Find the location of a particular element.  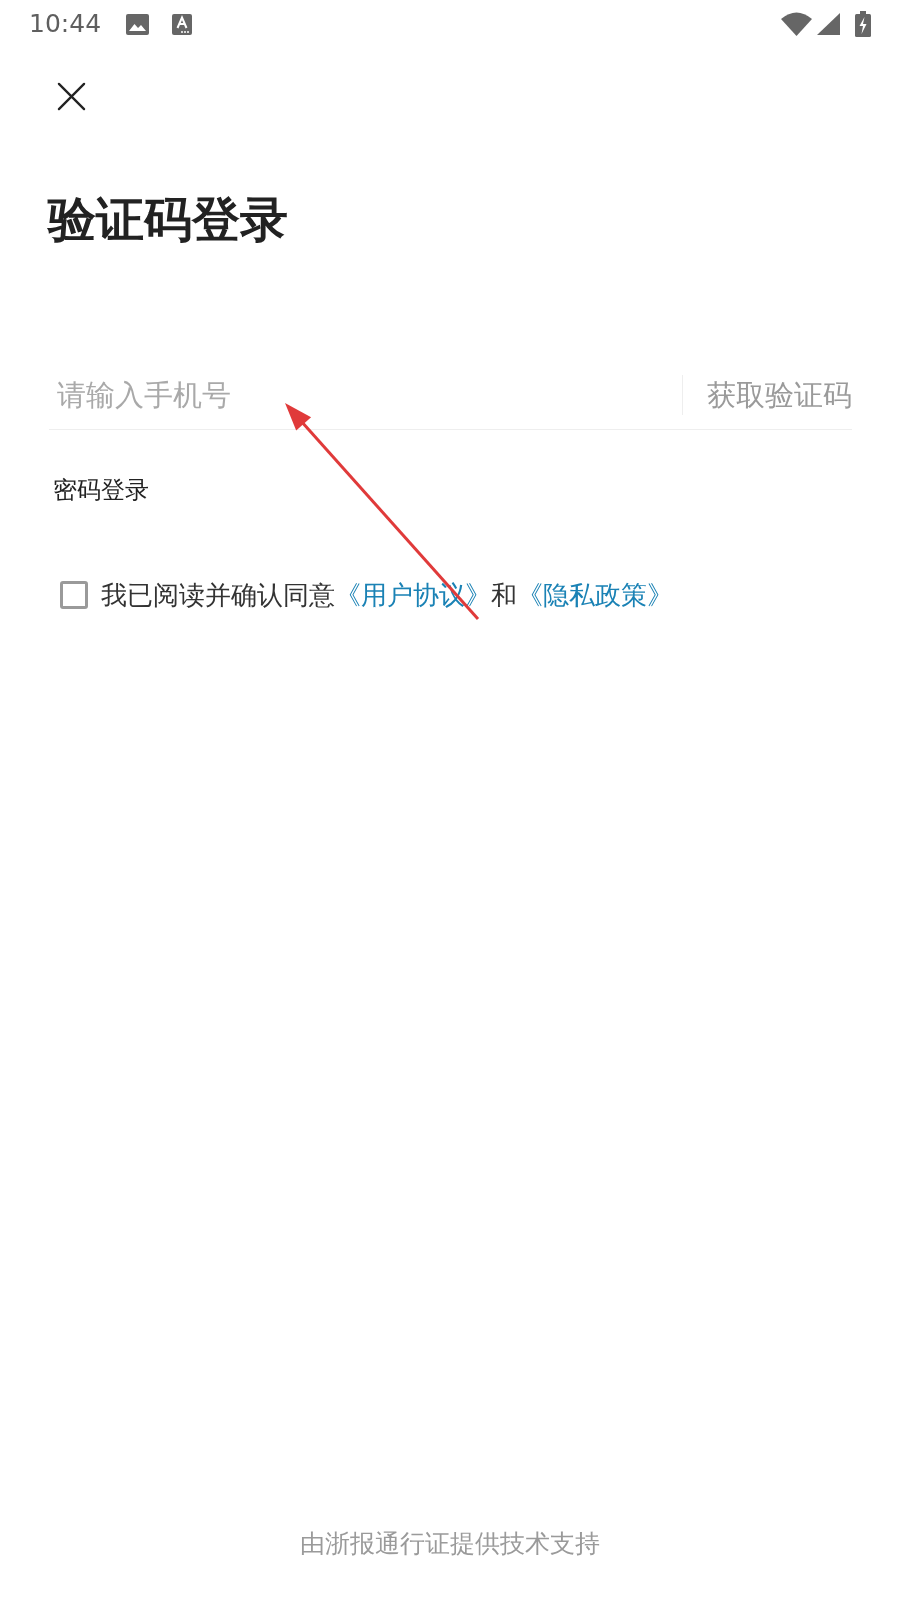

status-time: 10:44 is located at coordinates (65, 24).